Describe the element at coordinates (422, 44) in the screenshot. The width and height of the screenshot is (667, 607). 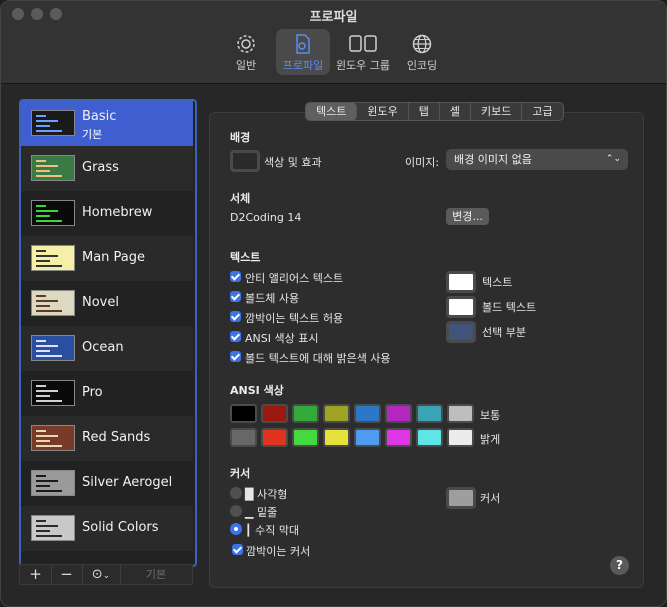
I see `globe-icon` at that location.